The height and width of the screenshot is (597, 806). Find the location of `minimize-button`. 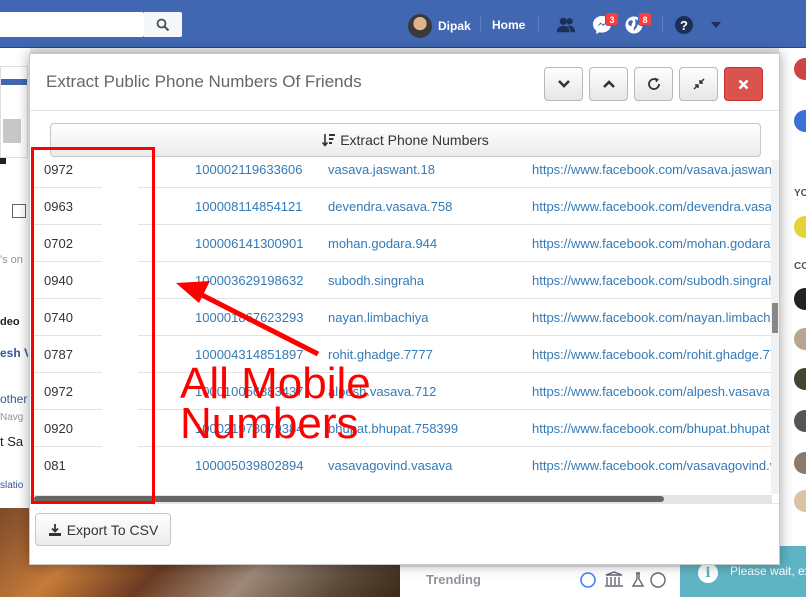

minimize-button is located at coordinates (698, 84).